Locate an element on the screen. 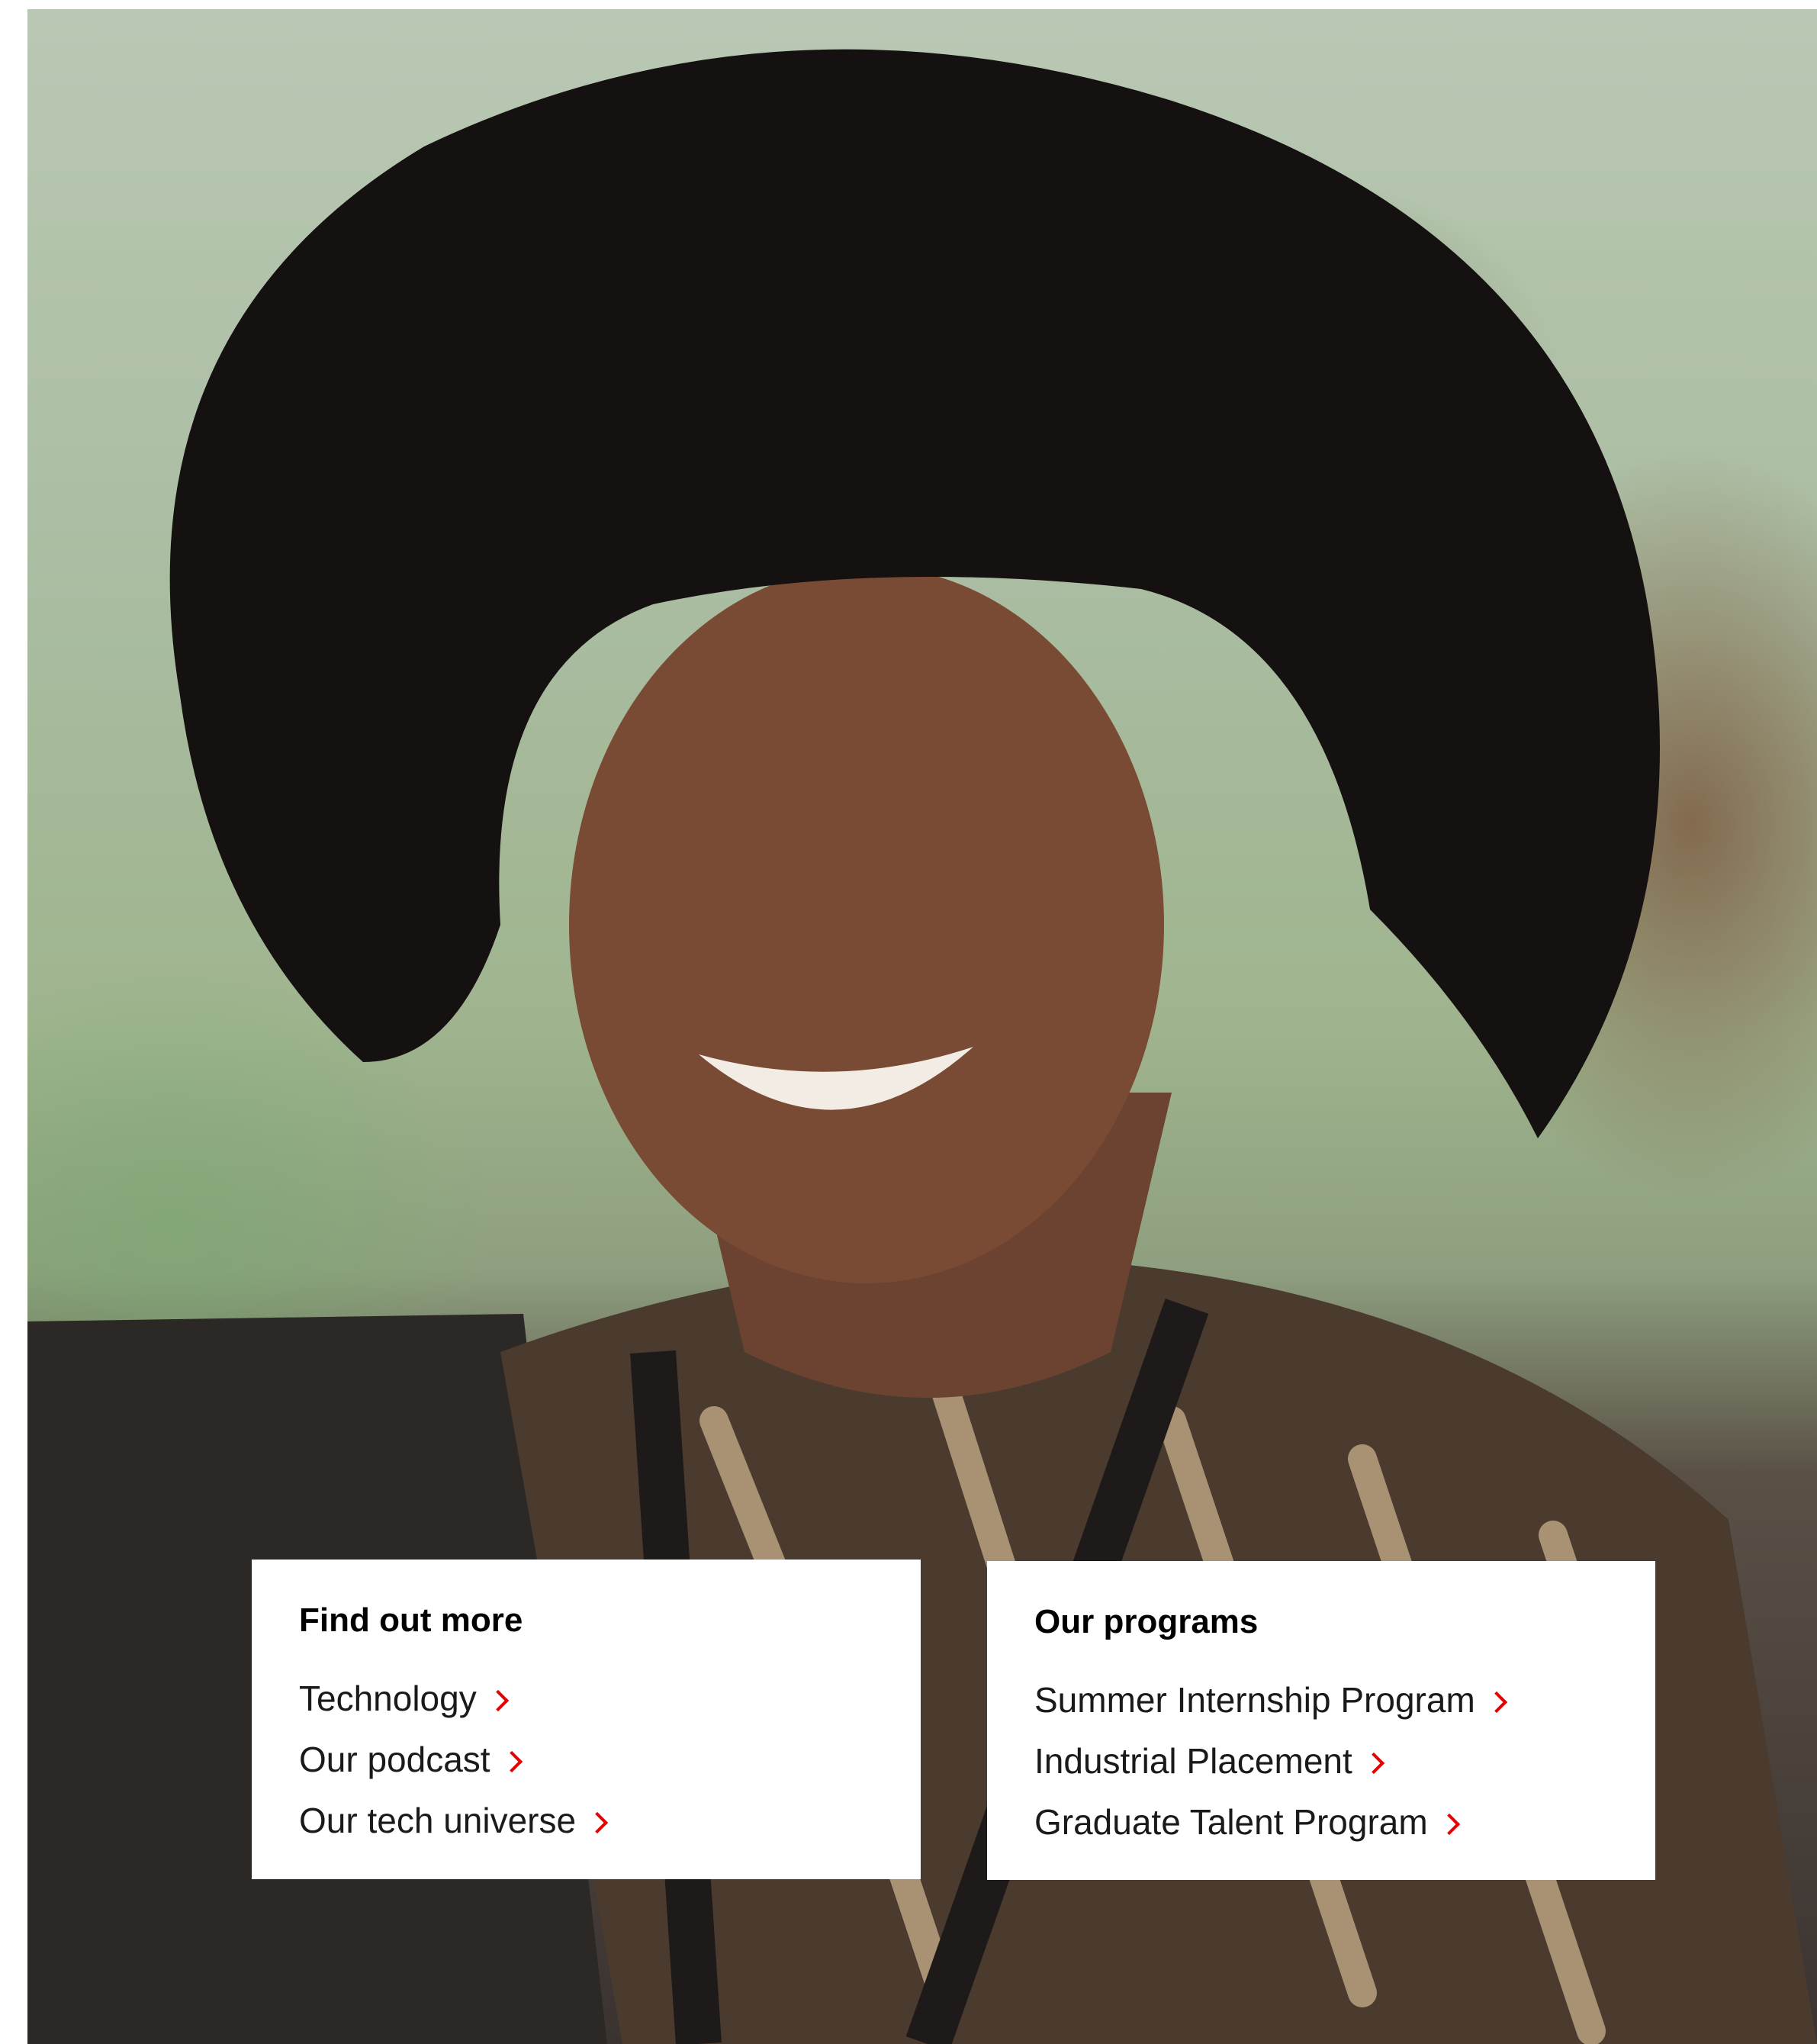 Image resolution: width=1817 pixels, height=2044 pixels. industrial-placement-link: Industrial Placement is located at coordinates (1321, 1761).